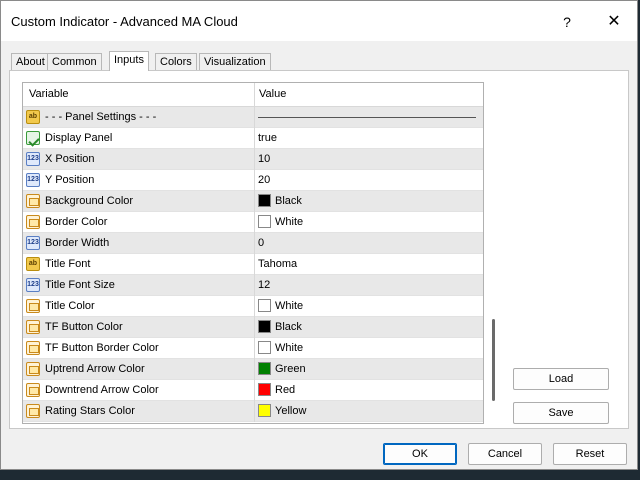 The height and width of the screenshot is (480, 640). What do you see at coordinates (77, 243) in the screenshot?
I see `variable-name: Border Width` at bounding box center [77, 243].